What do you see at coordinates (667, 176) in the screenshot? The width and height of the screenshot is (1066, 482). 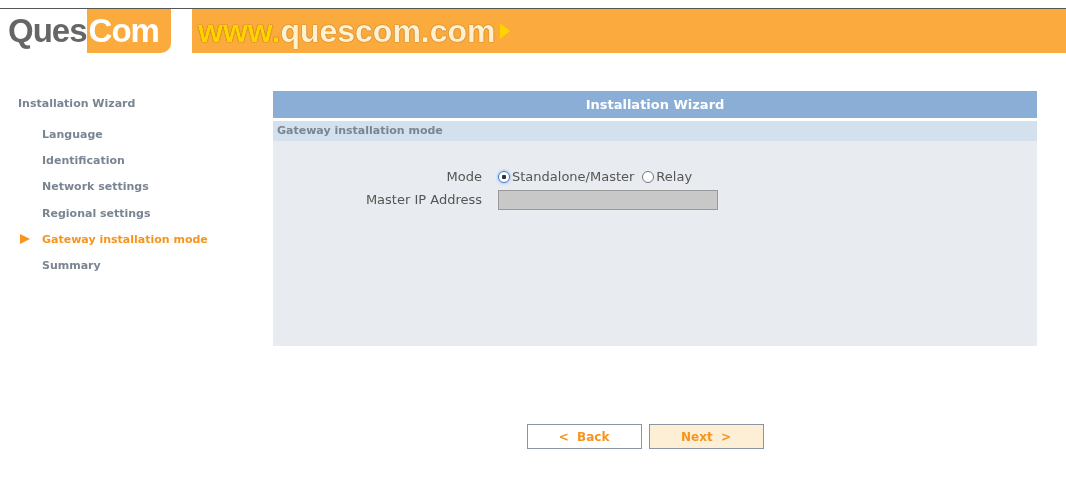 I see `radio-option: Relay` at bounding box center [667, 176].